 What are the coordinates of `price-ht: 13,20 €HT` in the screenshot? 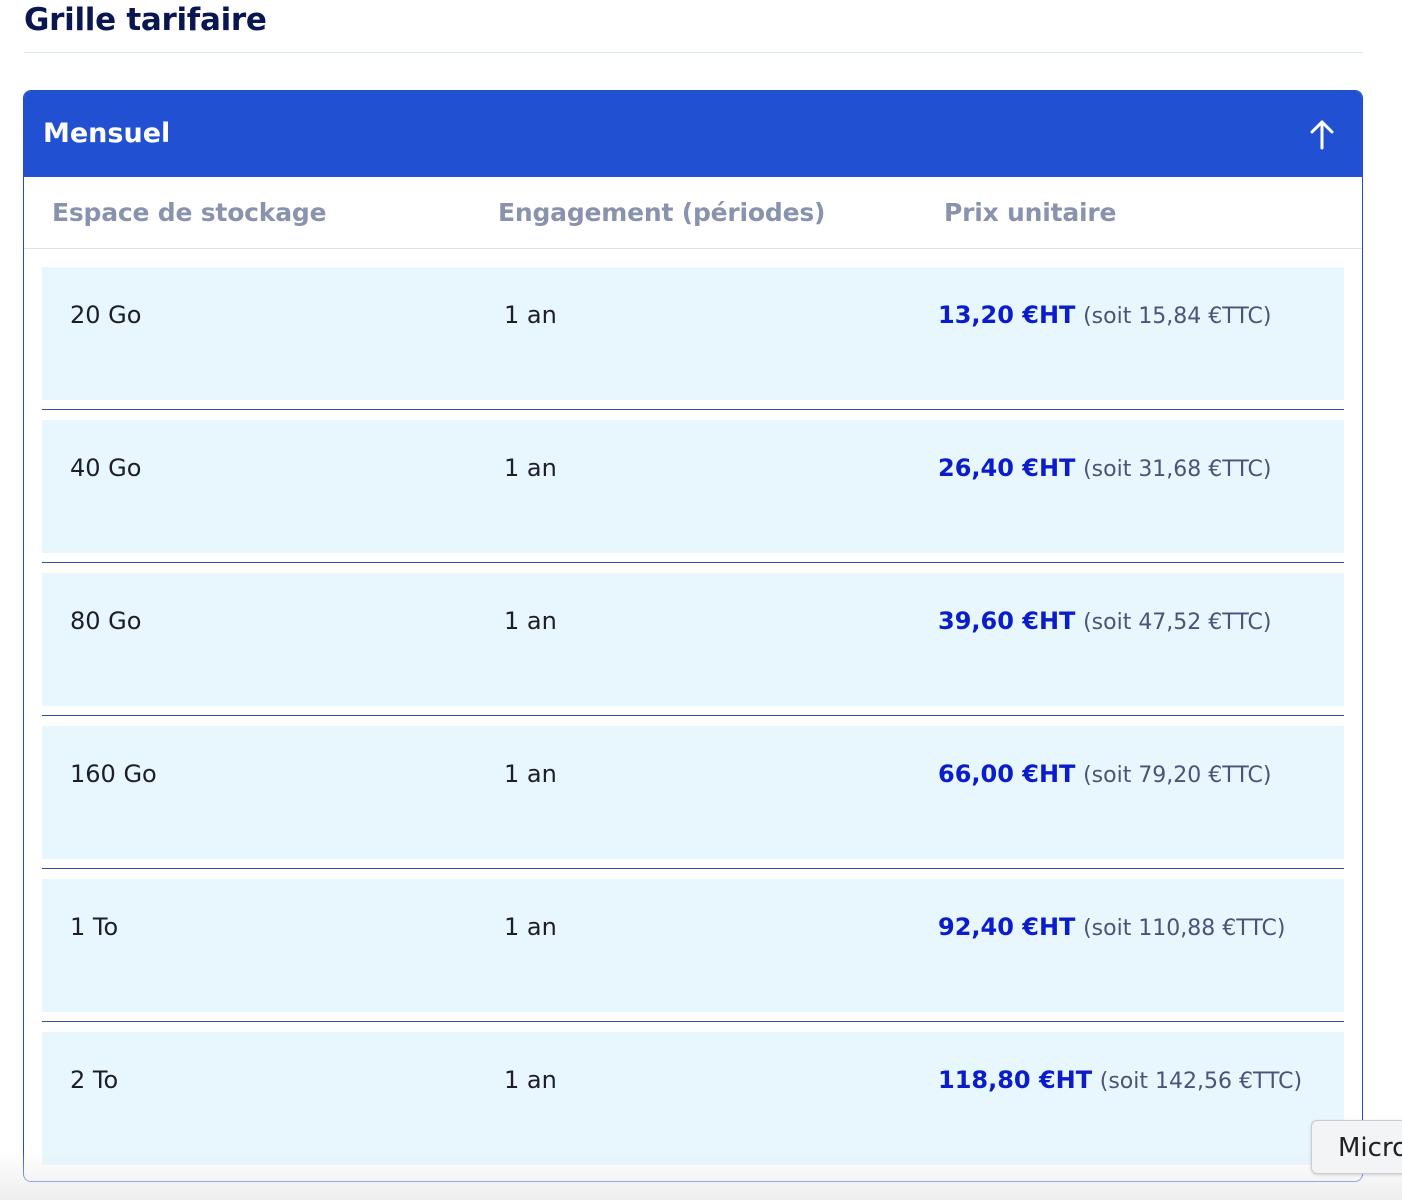 It's located at (1007, 315).